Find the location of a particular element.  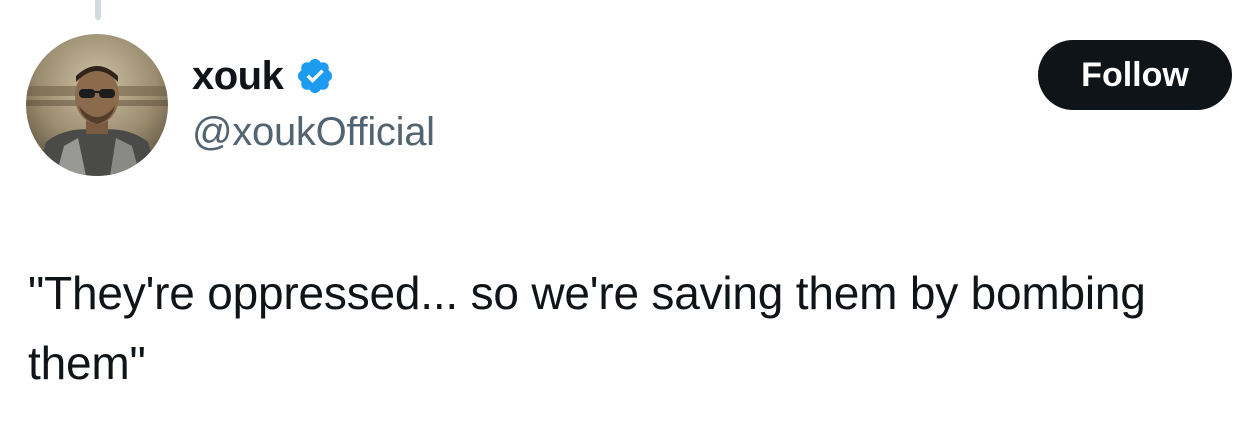

verified-badge-icon is located at coordinates (315, 76).